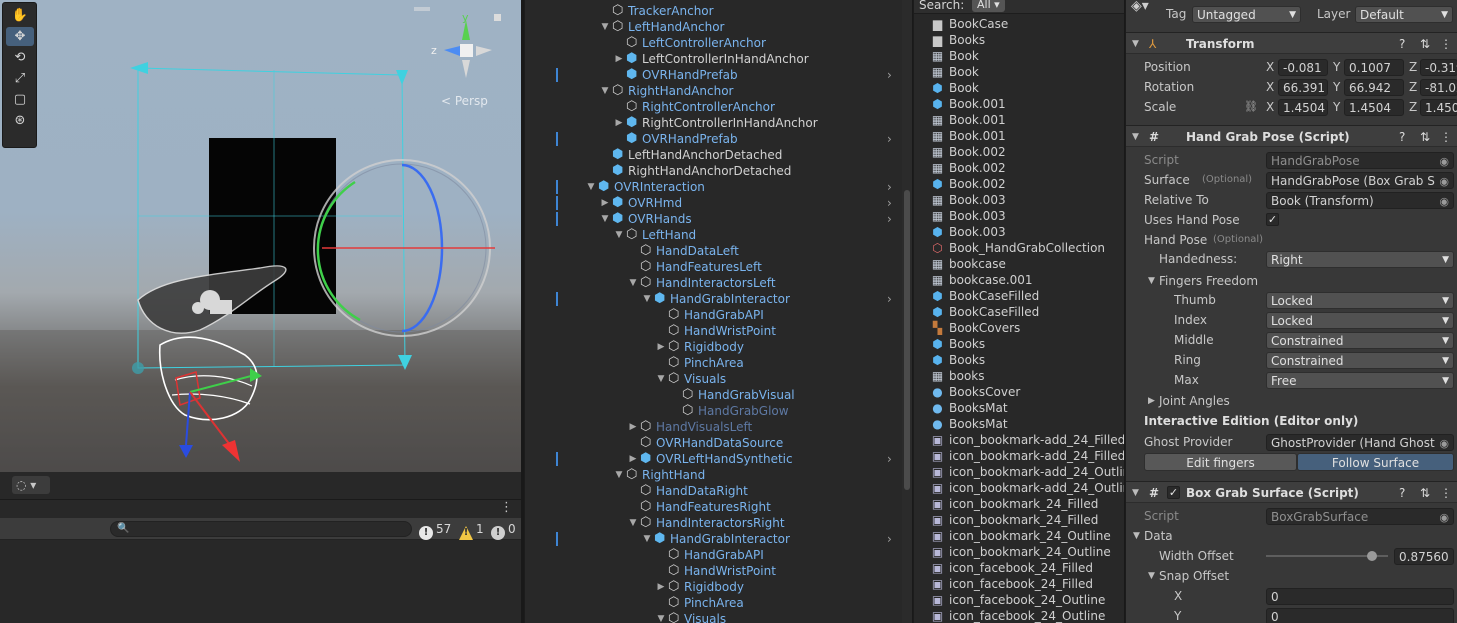 The image size is (1457, 623). Describe the element at coordinates (712, 347) in the screenshot. I see `hierarchy-item: ▶ ⬡ Rigidbody` at that location.